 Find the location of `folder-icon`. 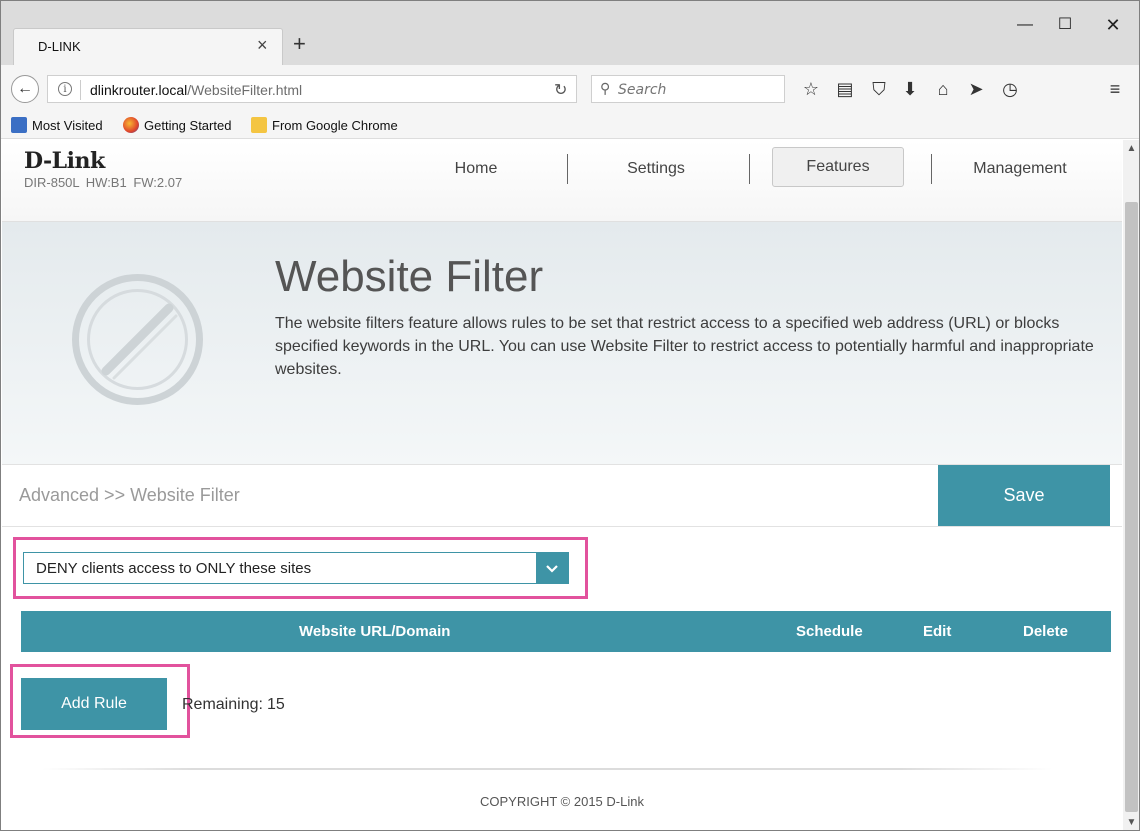

folder-icon is located at coordinates (259, 125).